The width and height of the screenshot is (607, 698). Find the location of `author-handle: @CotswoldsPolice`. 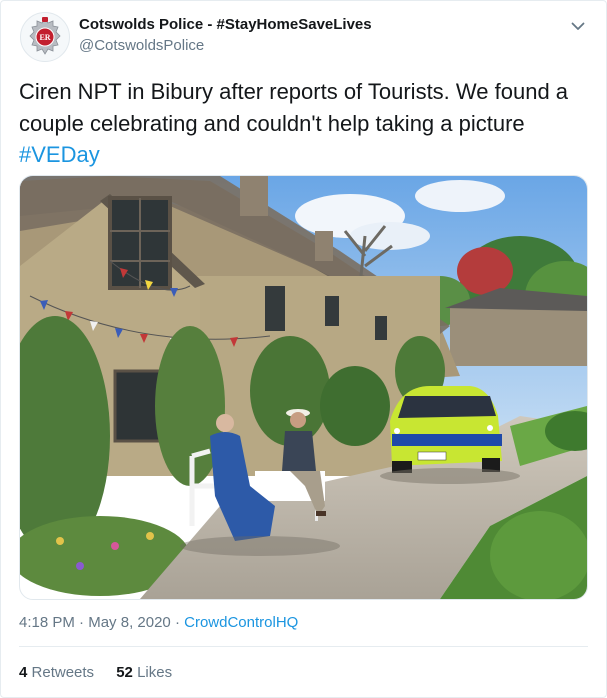

author-handle: @CotswoldsPolice is located at coordinates (141, 45).